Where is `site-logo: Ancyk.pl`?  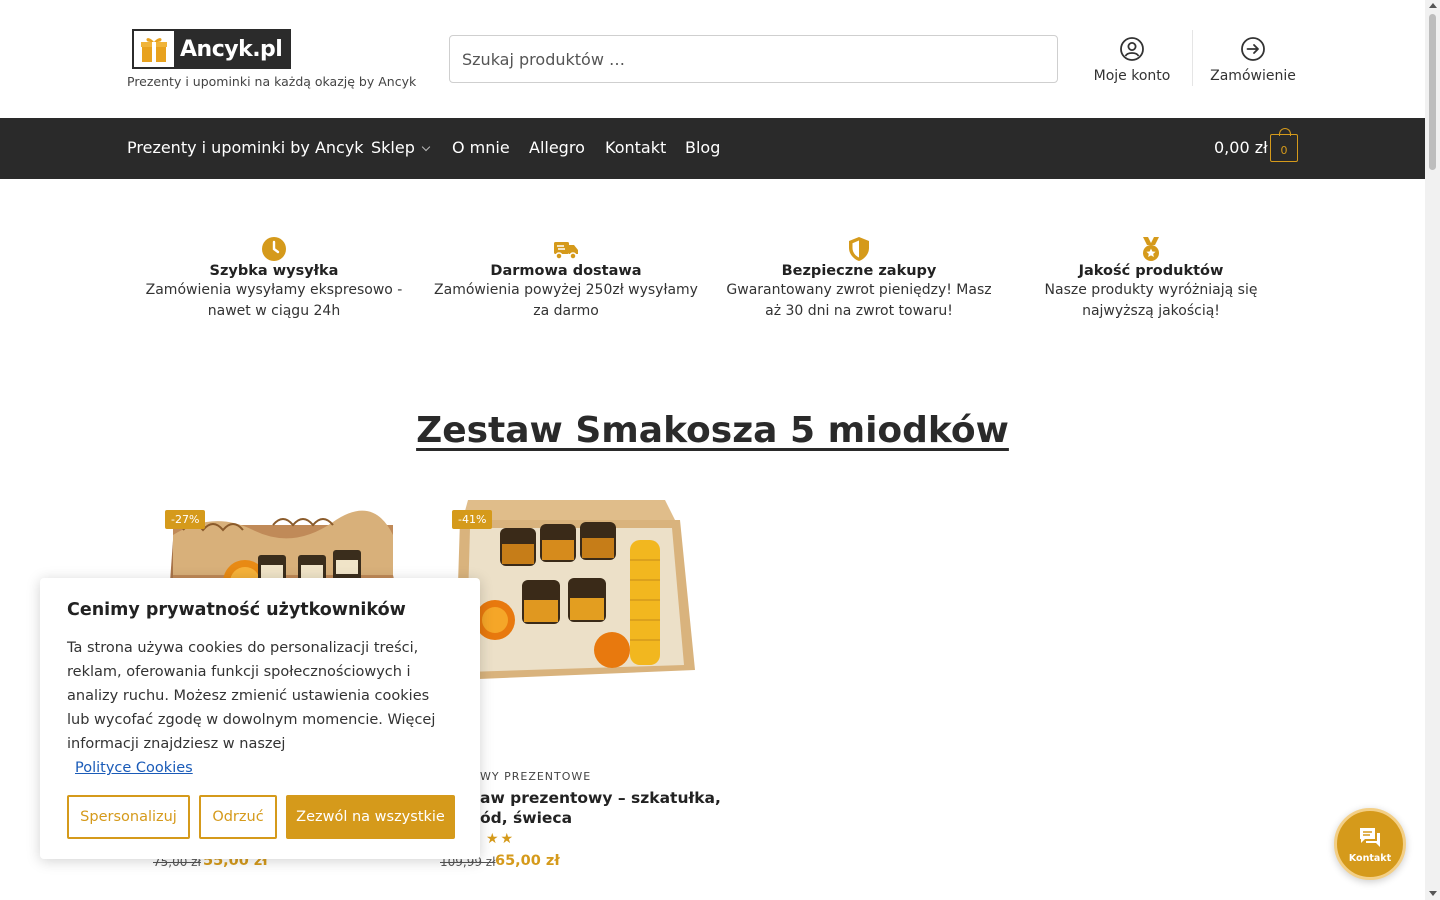
site-logo: Ancyk.pl is located at coordinates (211, 49).